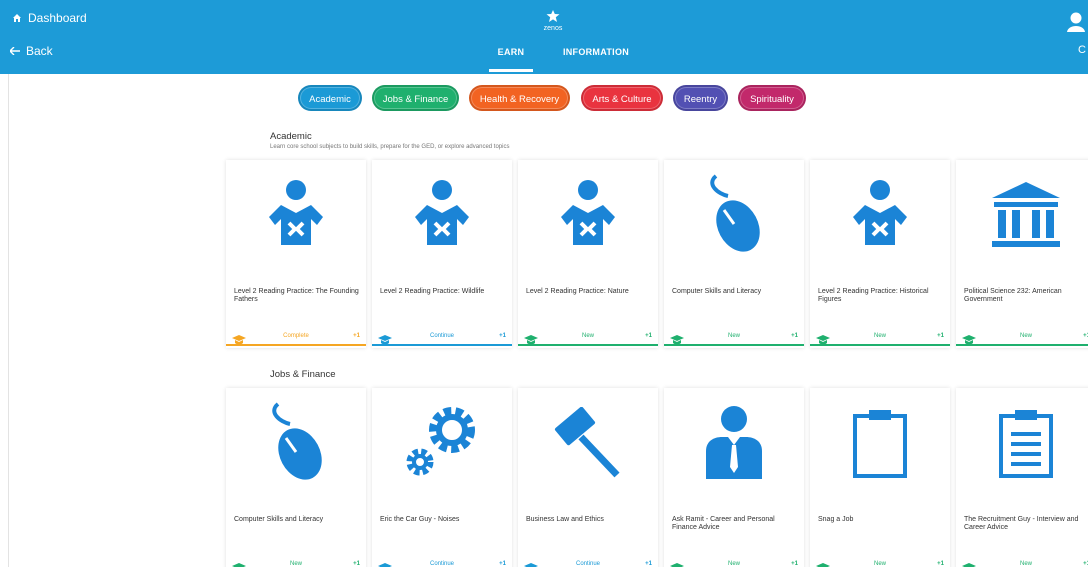 The width and height of the screenshot is (1088, 567). Describe the element at coordinates (880, 477) in the screenshot. I see `course-card: Snag a Job New +1` at that location.